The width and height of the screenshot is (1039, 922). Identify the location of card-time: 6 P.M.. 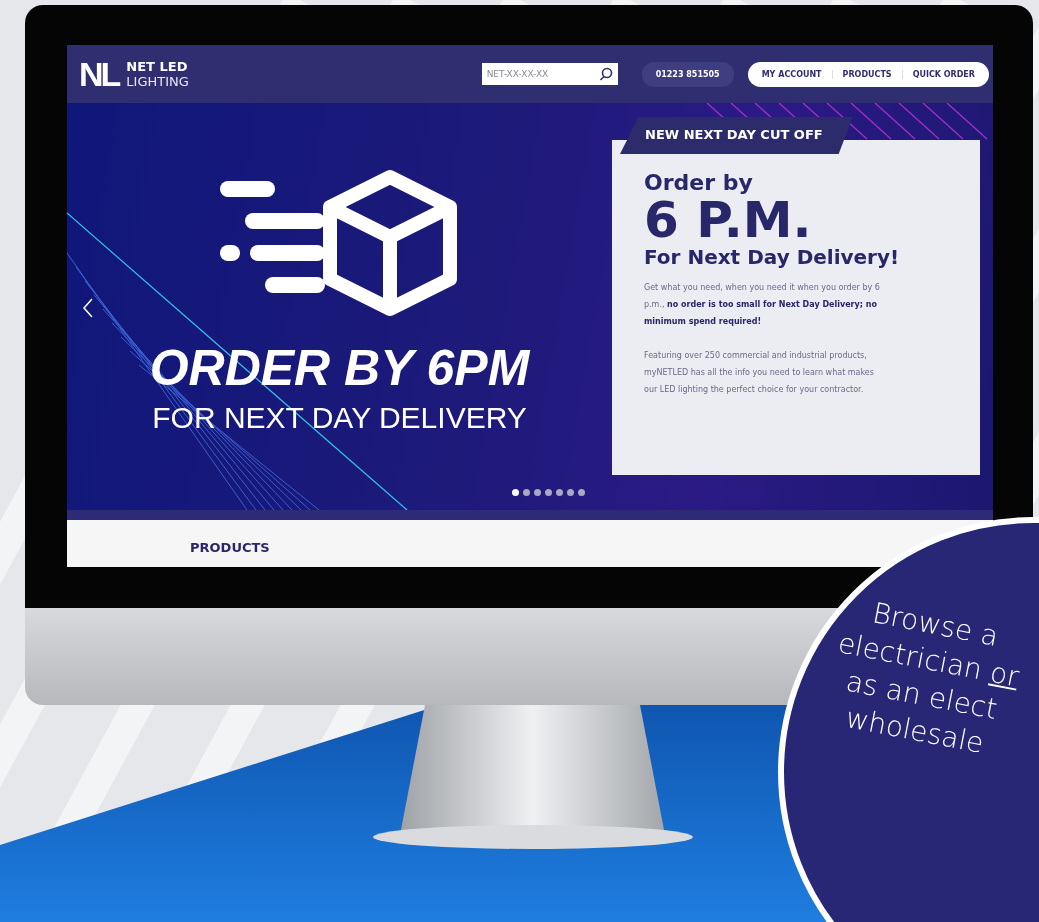
(728, 220).